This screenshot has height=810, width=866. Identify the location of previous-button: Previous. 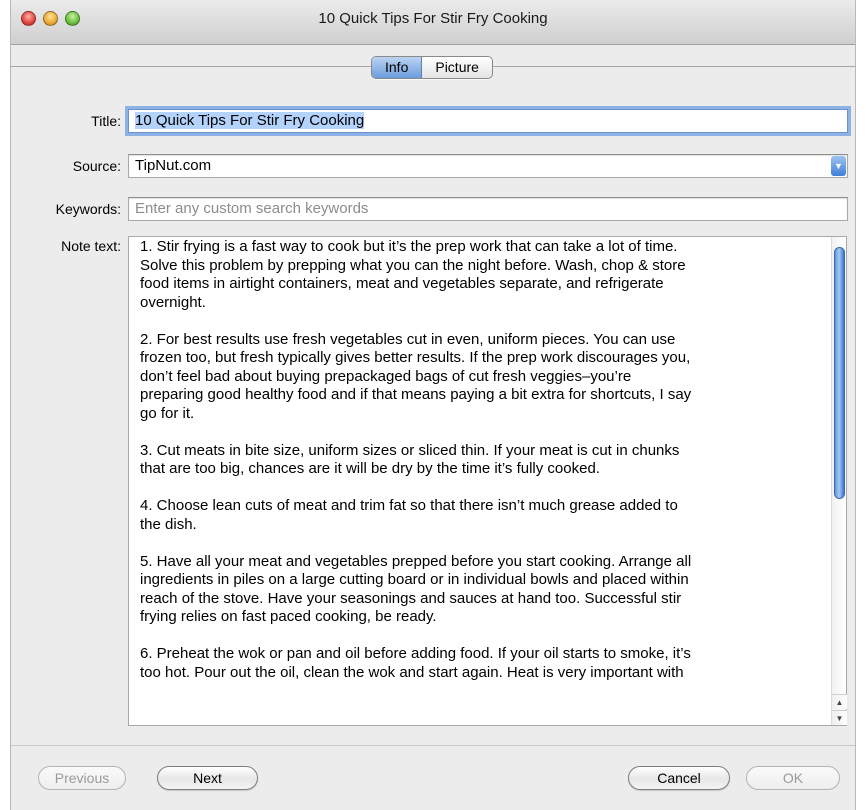
(82, 778).